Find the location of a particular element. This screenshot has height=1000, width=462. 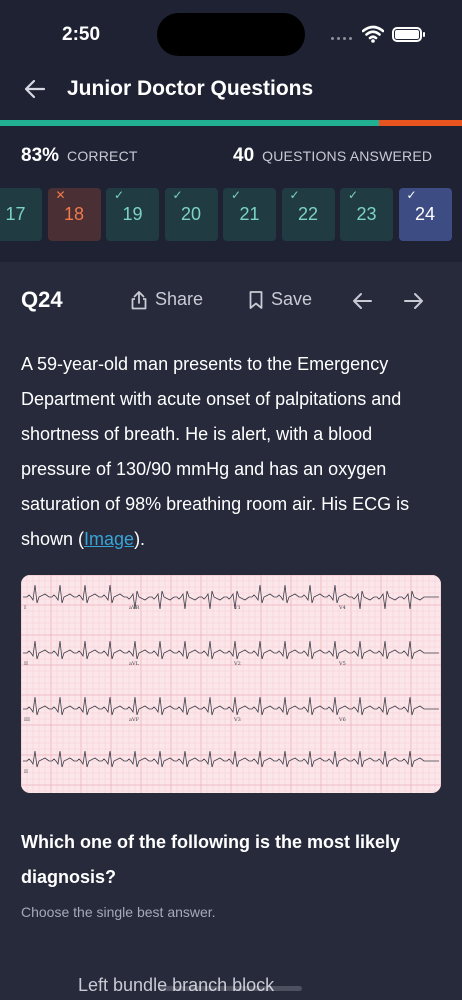

question-tile-17: 17 is located at coordinates (21, 214).